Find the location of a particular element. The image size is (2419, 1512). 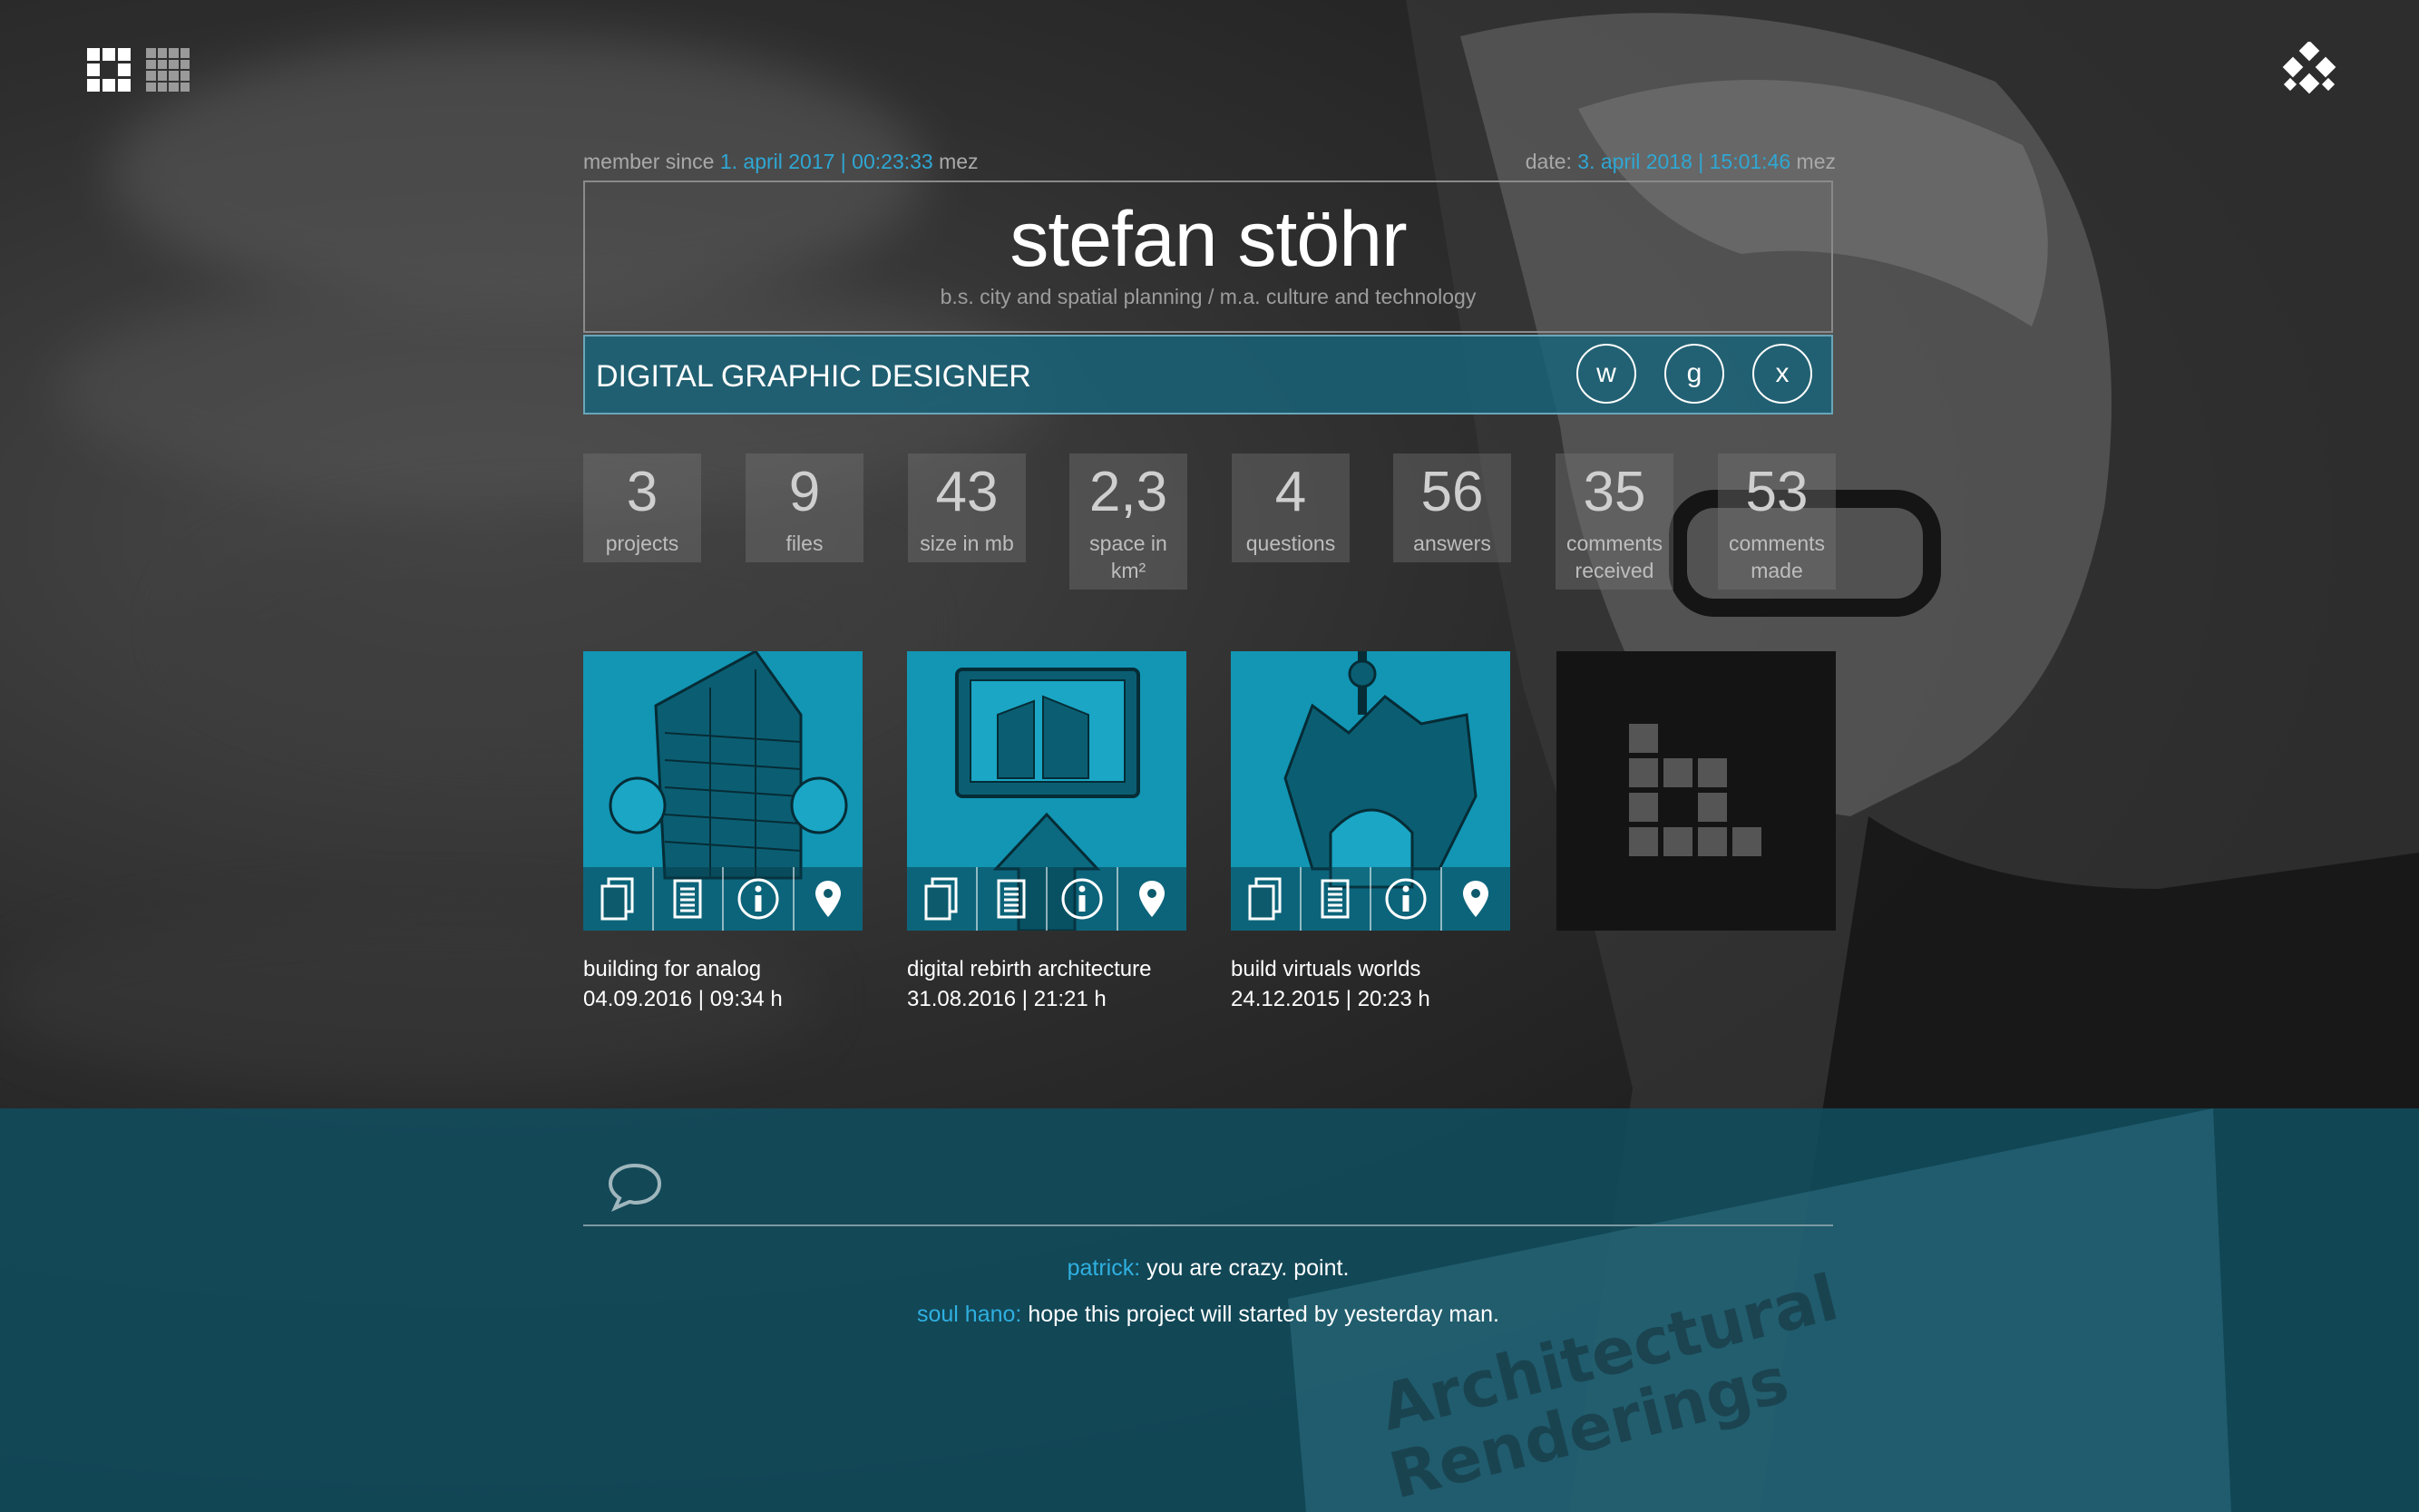

small-grid-icon is located at coordinates (168, 70).